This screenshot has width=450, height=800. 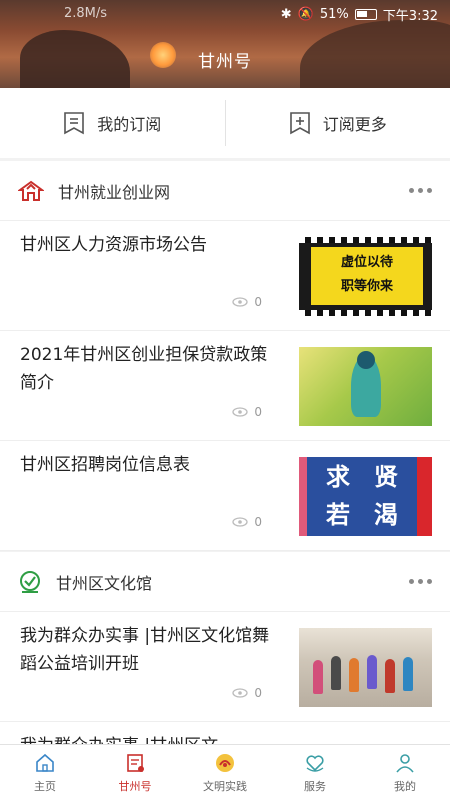 I want to click on bookmark-list-icon, so click(x=74, y=123).